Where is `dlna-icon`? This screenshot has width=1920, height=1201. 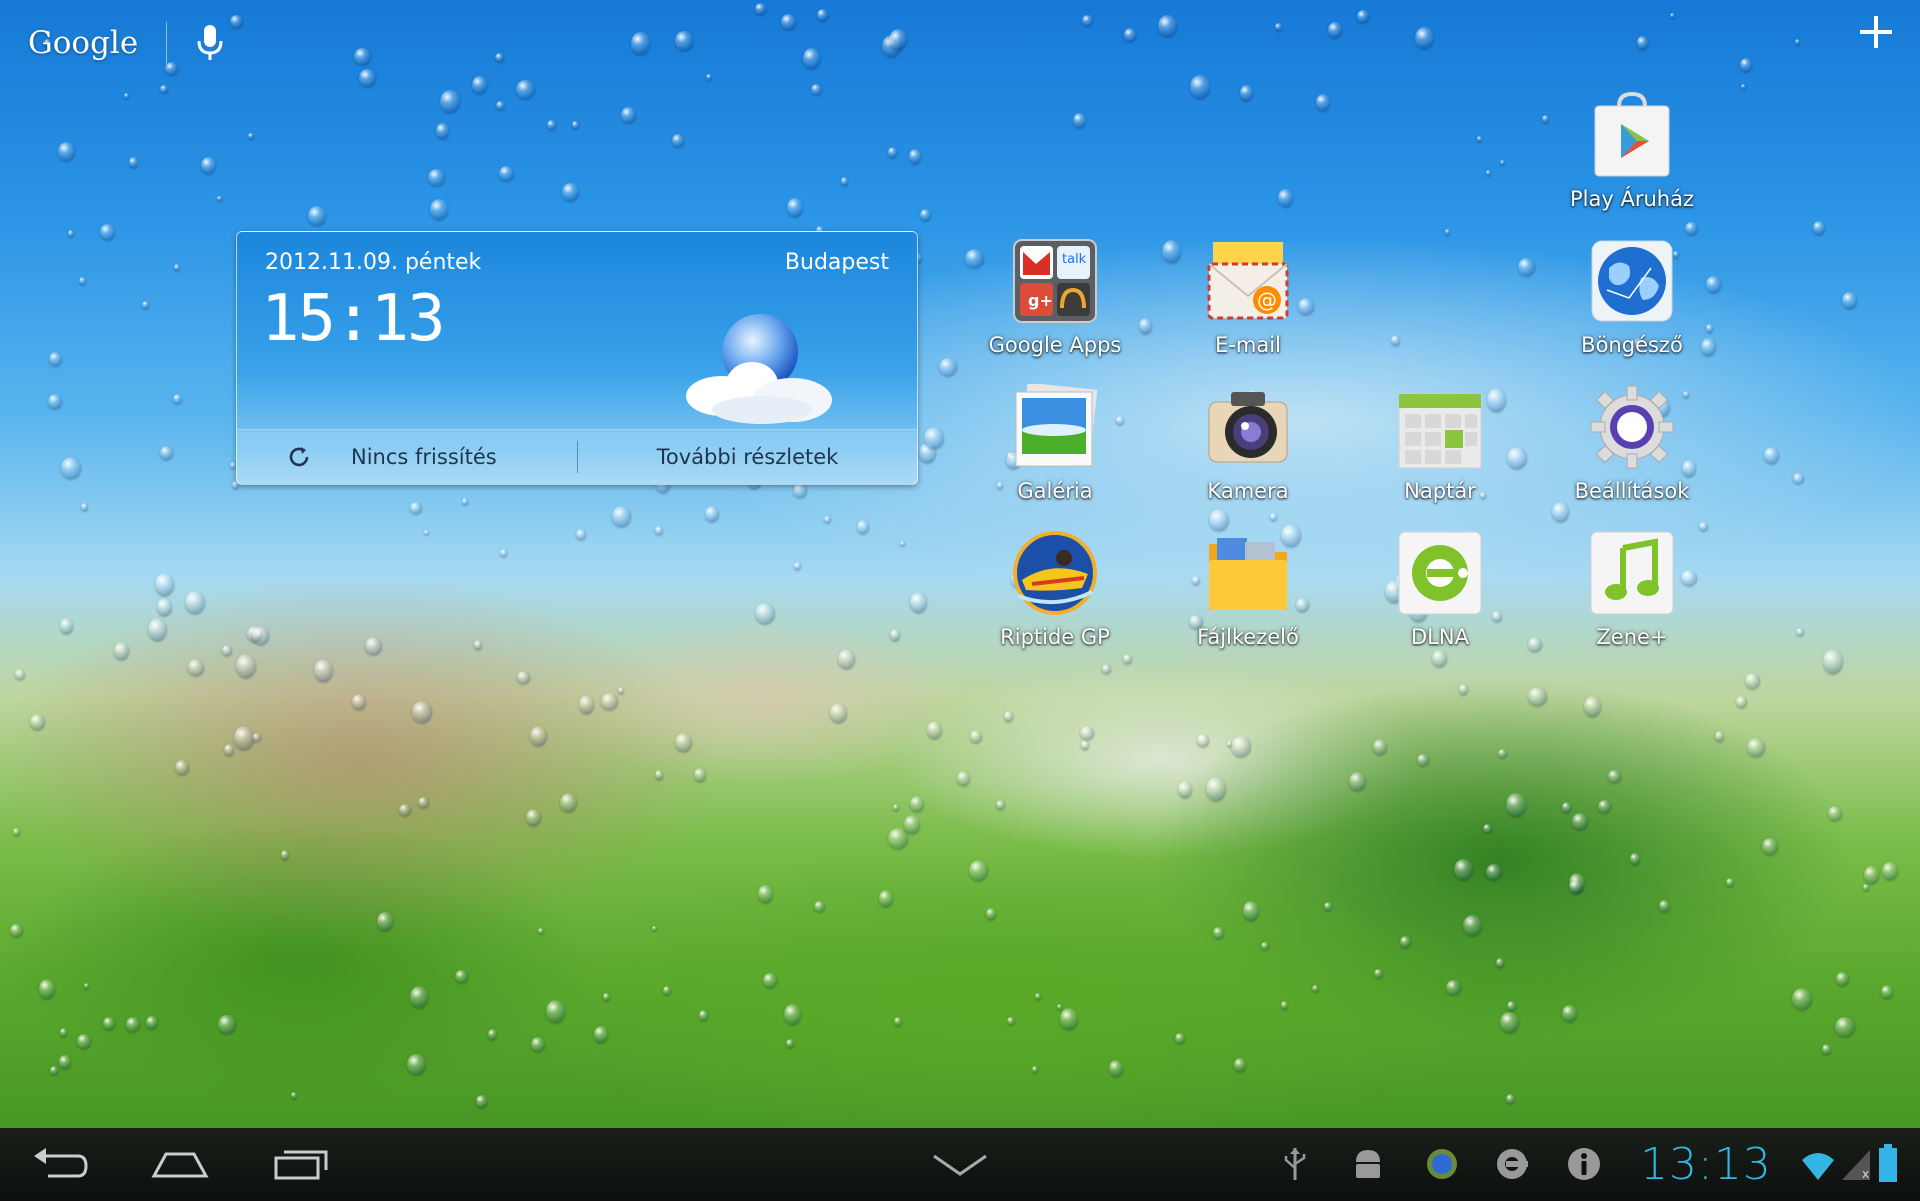 dlna-icon is located at coordinates (1440, 573).